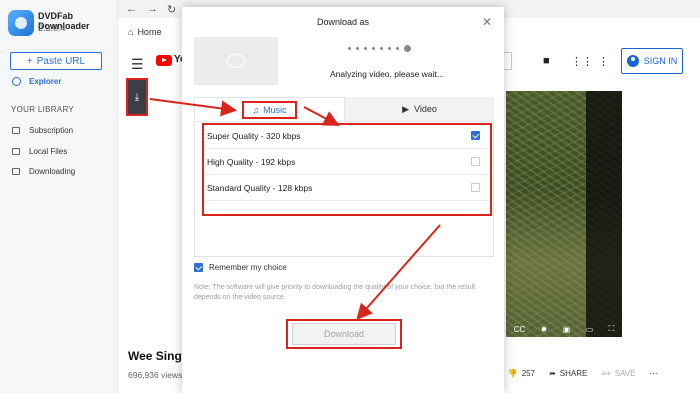  I want to click on remember-label: Remember my choice, so click(248, 267).